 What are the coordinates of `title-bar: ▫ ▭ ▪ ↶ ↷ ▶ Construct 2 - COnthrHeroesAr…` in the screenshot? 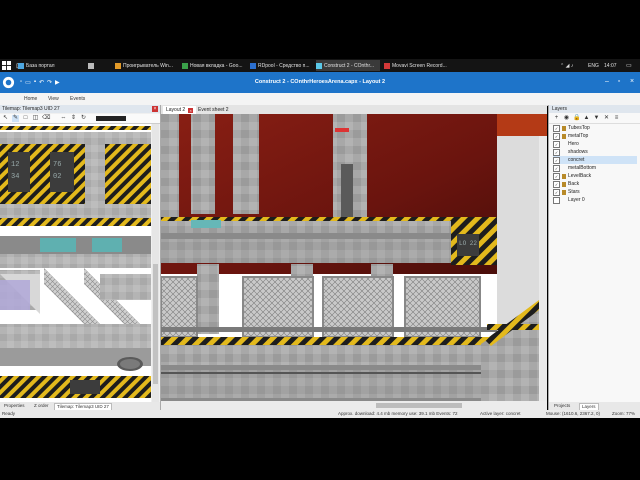 It's located at (320, 82).